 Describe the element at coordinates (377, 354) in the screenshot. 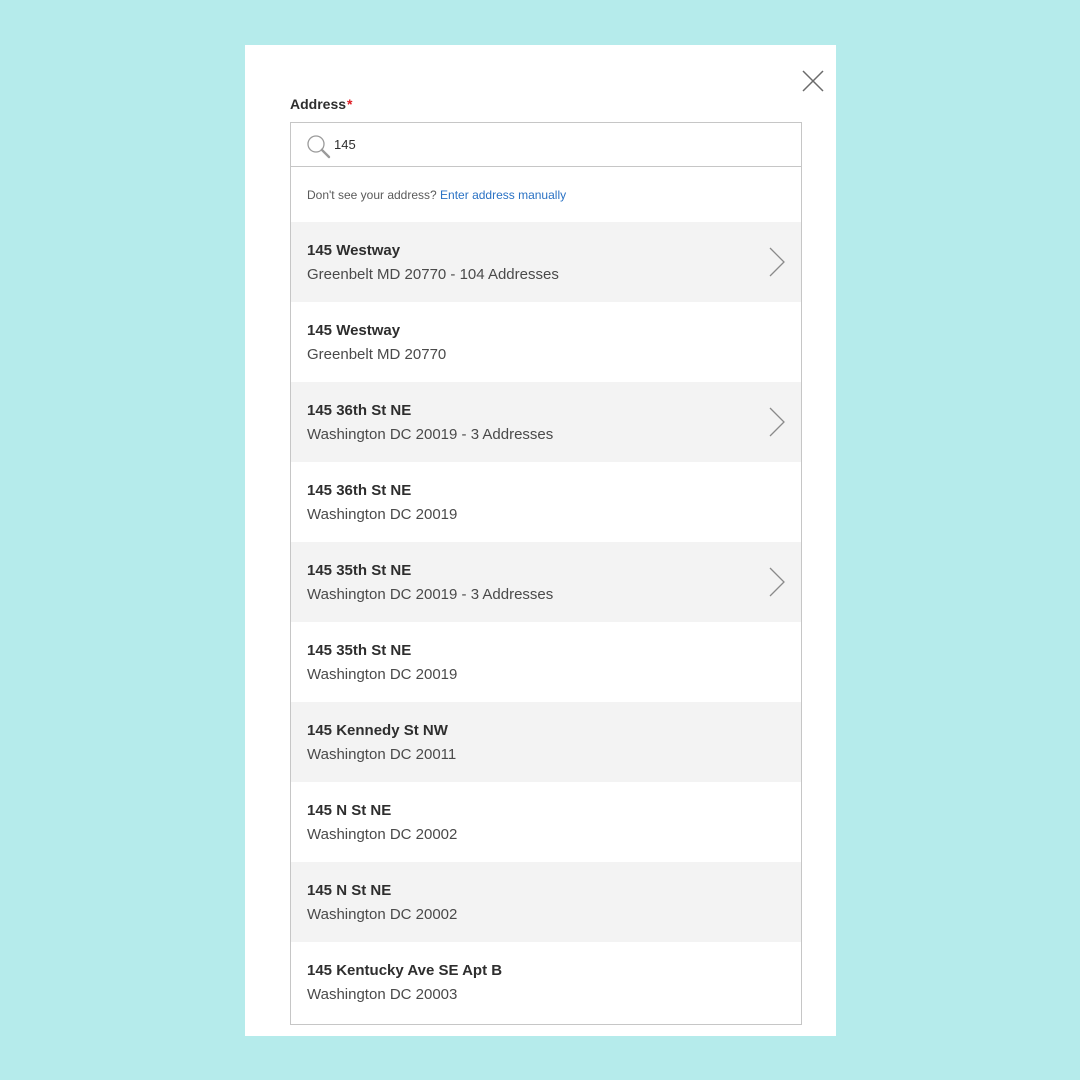

I see `result-detail: Greenbelt MD 20770` at that location.